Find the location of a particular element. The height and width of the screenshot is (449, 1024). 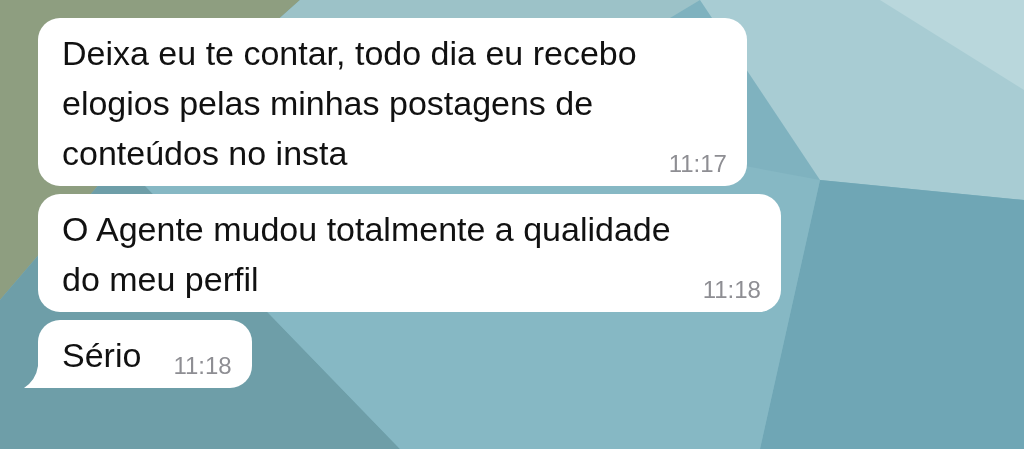

message-text: Sério is located at coordinates (102, 355).